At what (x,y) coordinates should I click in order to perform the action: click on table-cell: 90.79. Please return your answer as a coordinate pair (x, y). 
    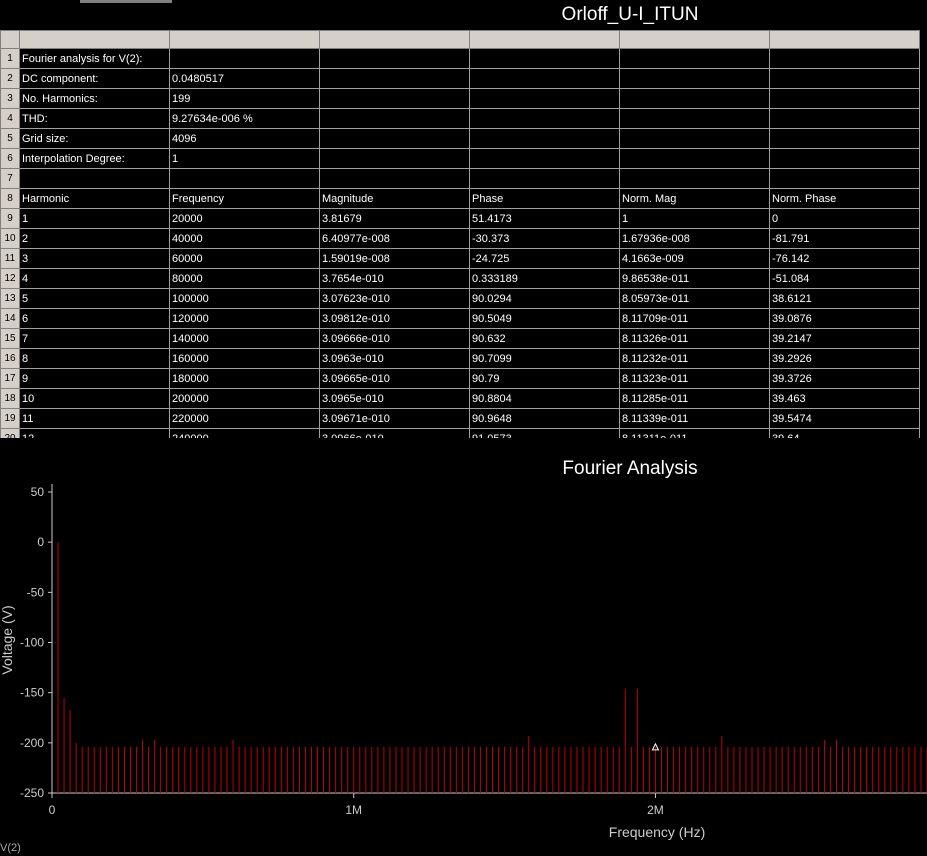
    Looking at the image, I should click on (544, 378).